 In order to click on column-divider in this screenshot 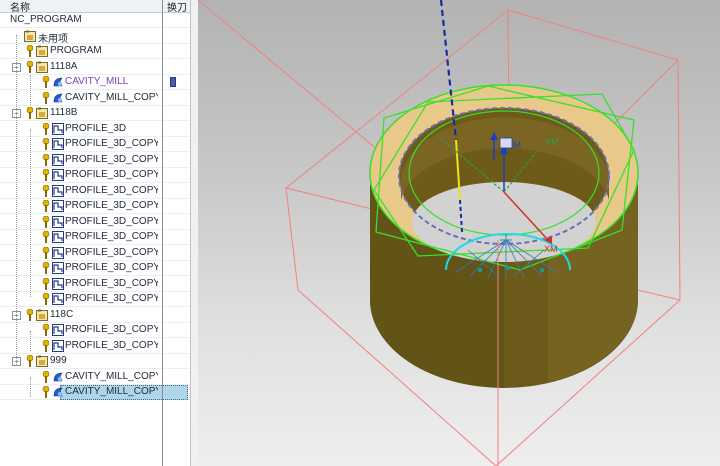, I will do `click(162, 233)`.